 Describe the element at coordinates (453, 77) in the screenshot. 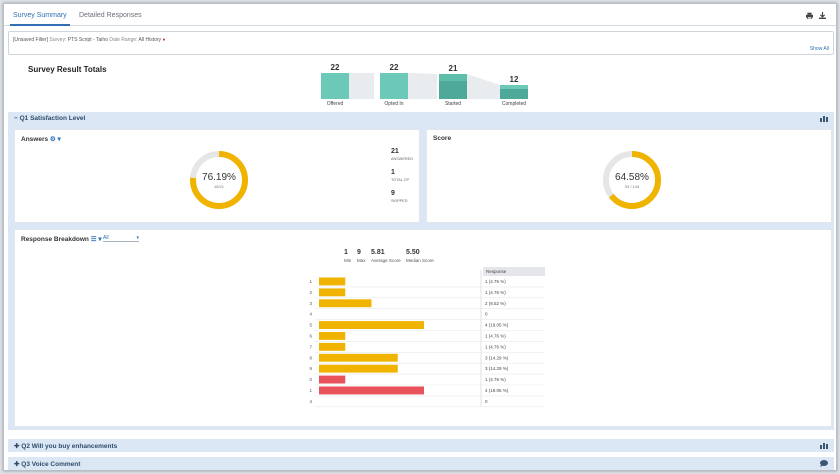

I see `funnel-bar-started-top` at that location.